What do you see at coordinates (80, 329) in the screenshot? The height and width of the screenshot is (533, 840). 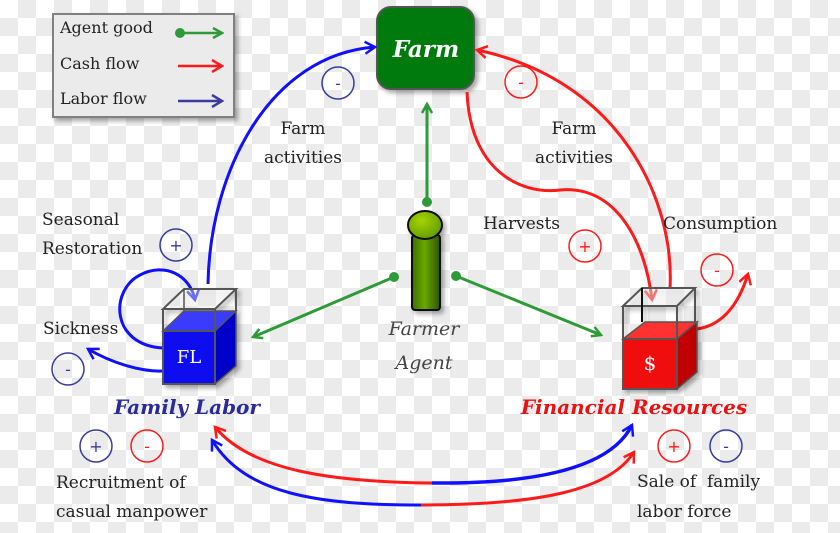 I see `sickness-label: Sickness` at bounding box center [80, 329].